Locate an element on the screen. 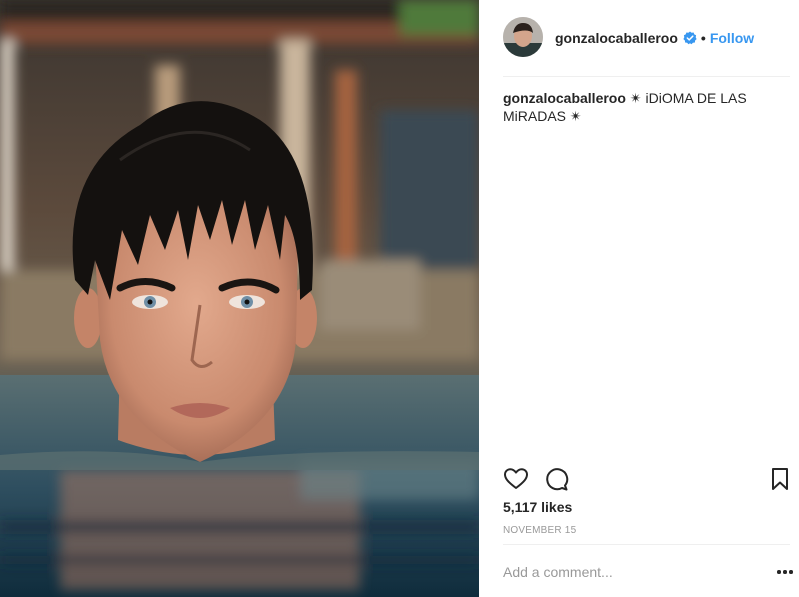 This screenshot has width=799, height=597. header-divider is located at coordinates (646, 76).